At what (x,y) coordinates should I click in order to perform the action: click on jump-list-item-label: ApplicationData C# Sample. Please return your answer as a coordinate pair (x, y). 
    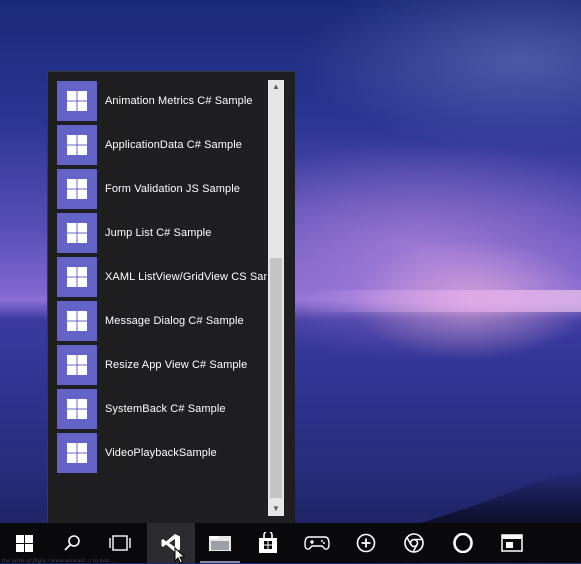
    Looking at the image, I should click on (174, 145).